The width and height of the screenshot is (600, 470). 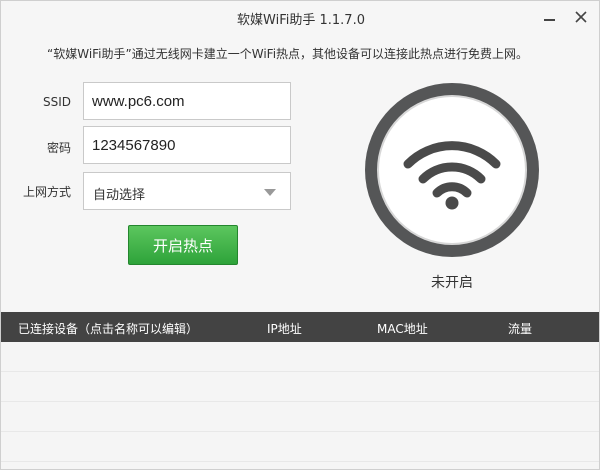 I want to click on column-header-device: 已连接设备（点击名称可以编辑）, so click(x=108, y=329).